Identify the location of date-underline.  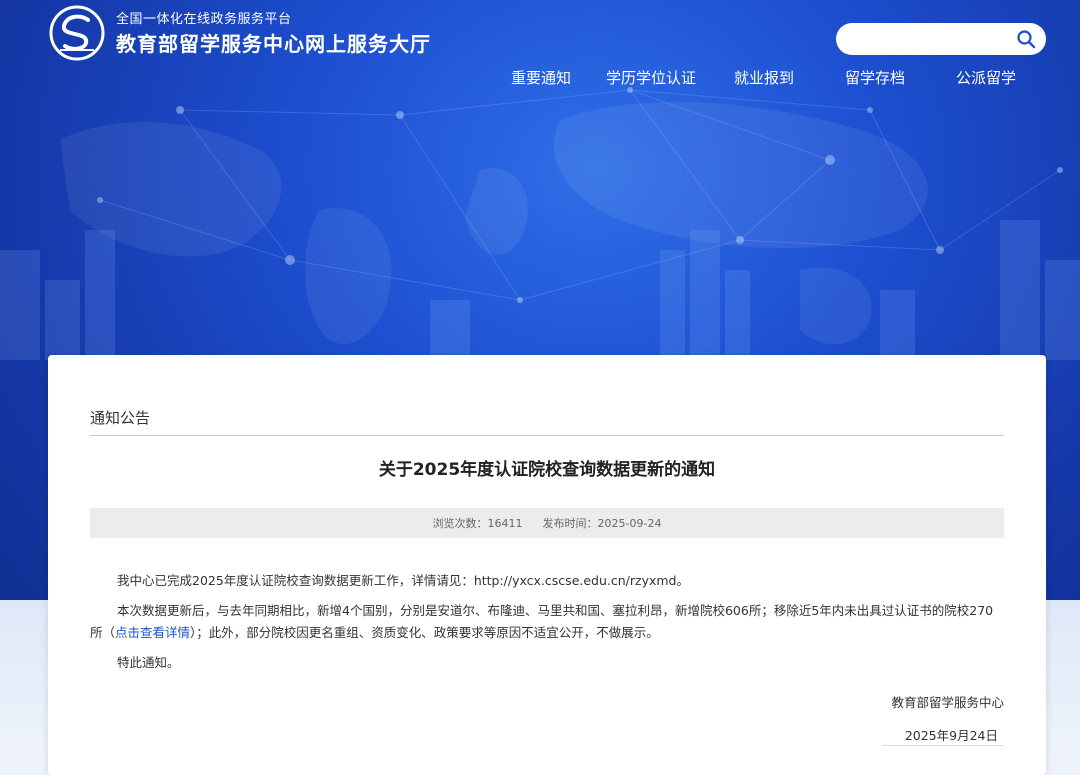
(943, 745).